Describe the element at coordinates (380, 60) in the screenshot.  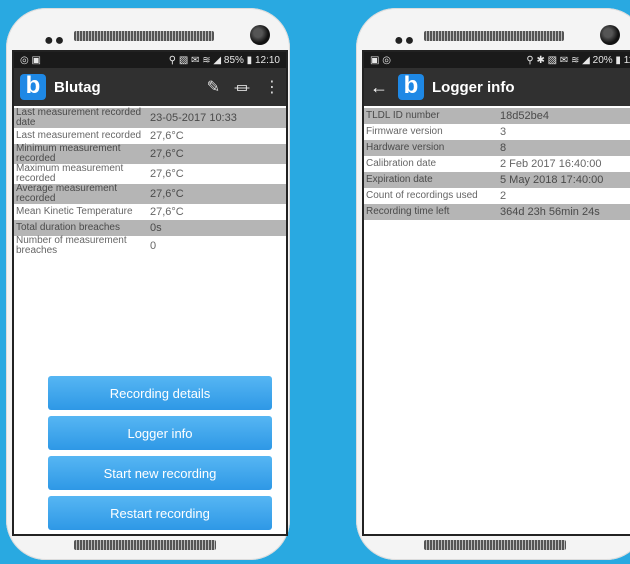
I see `status-left: ▣ ◎` at that location.